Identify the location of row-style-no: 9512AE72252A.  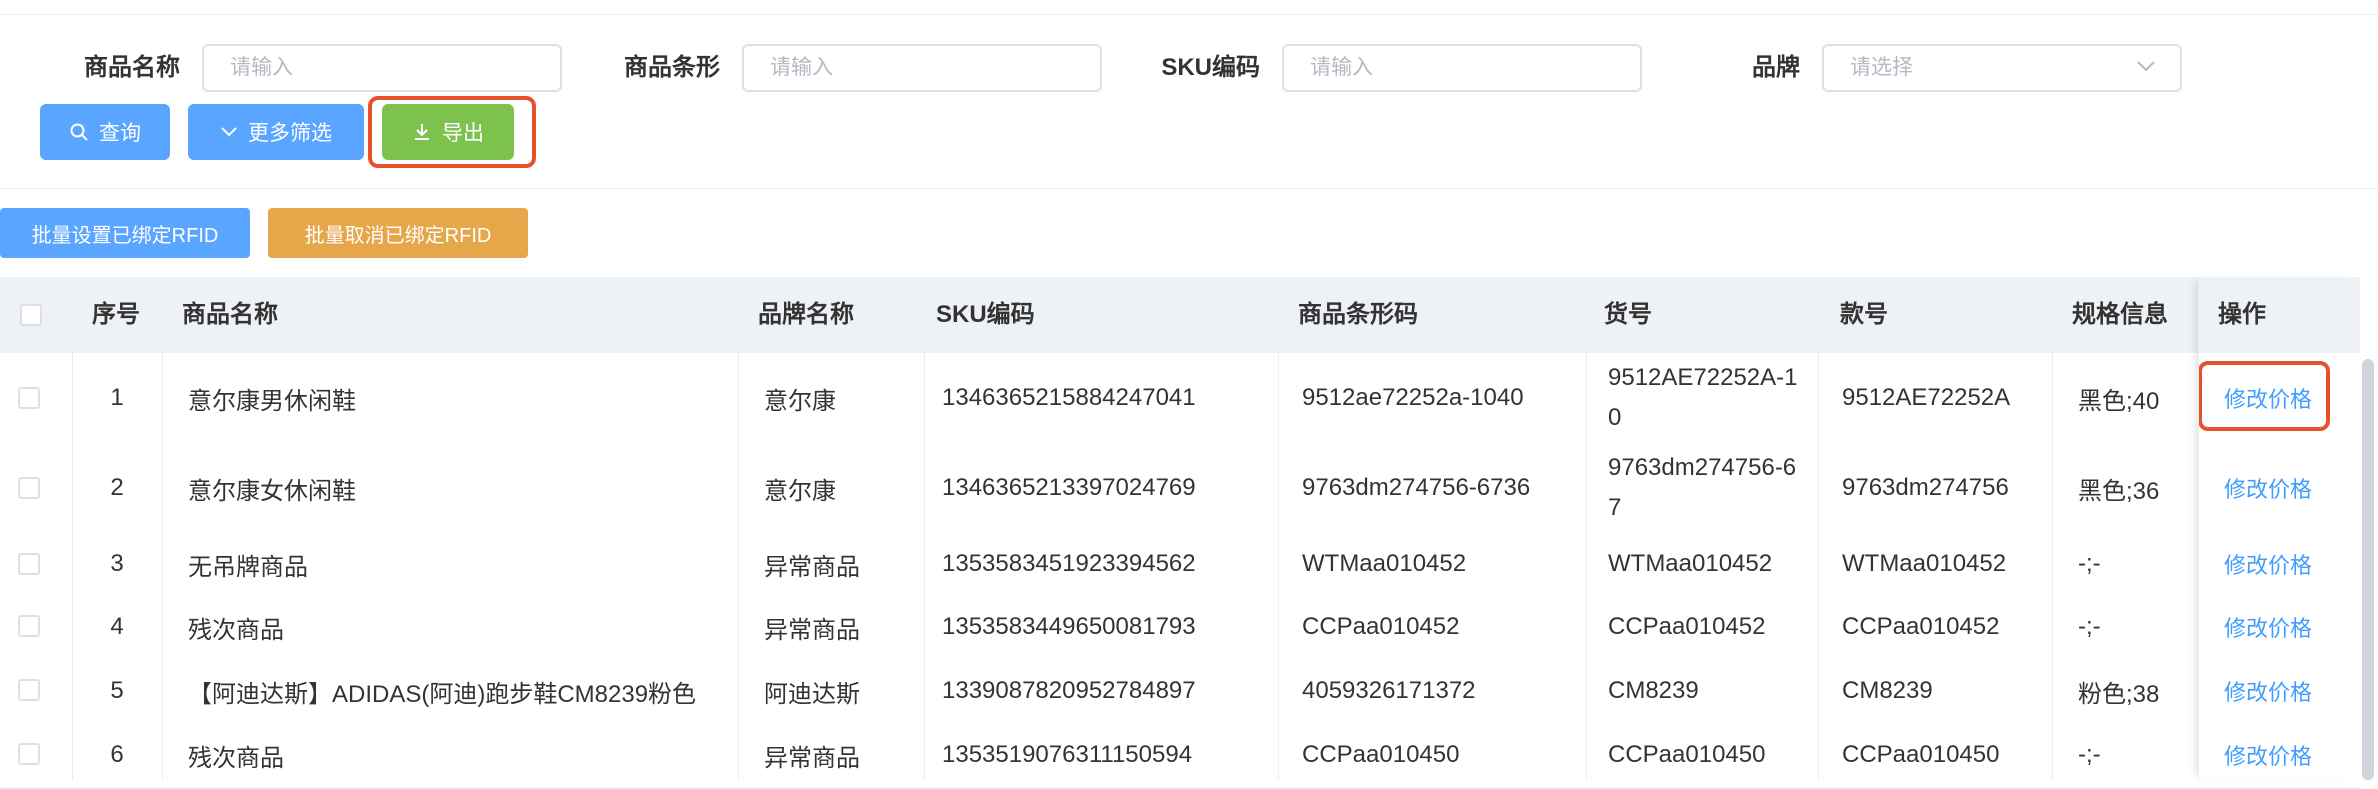
(1926, 397).